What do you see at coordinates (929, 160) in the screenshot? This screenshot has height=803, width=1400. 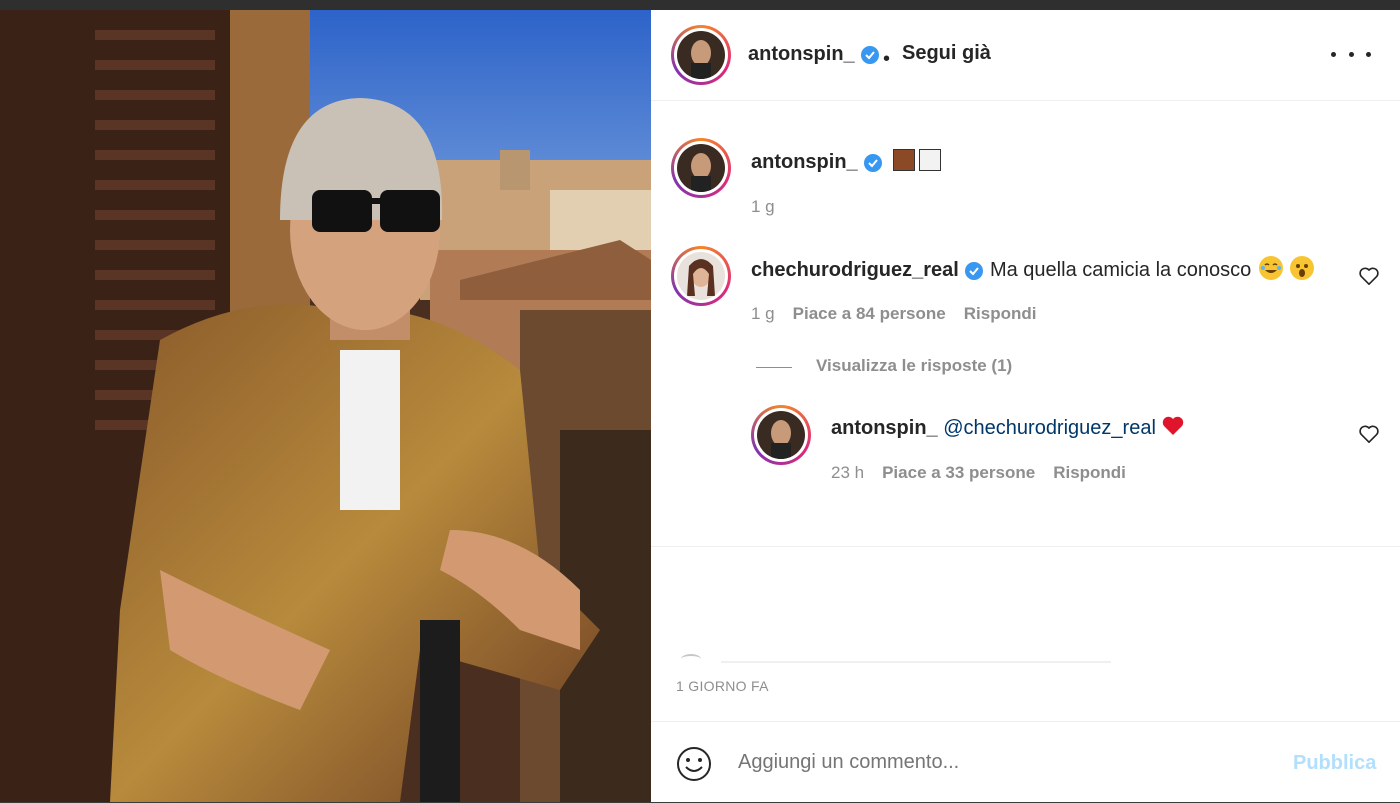 I see `white-square-emoji` at bounding box center [929, 160].